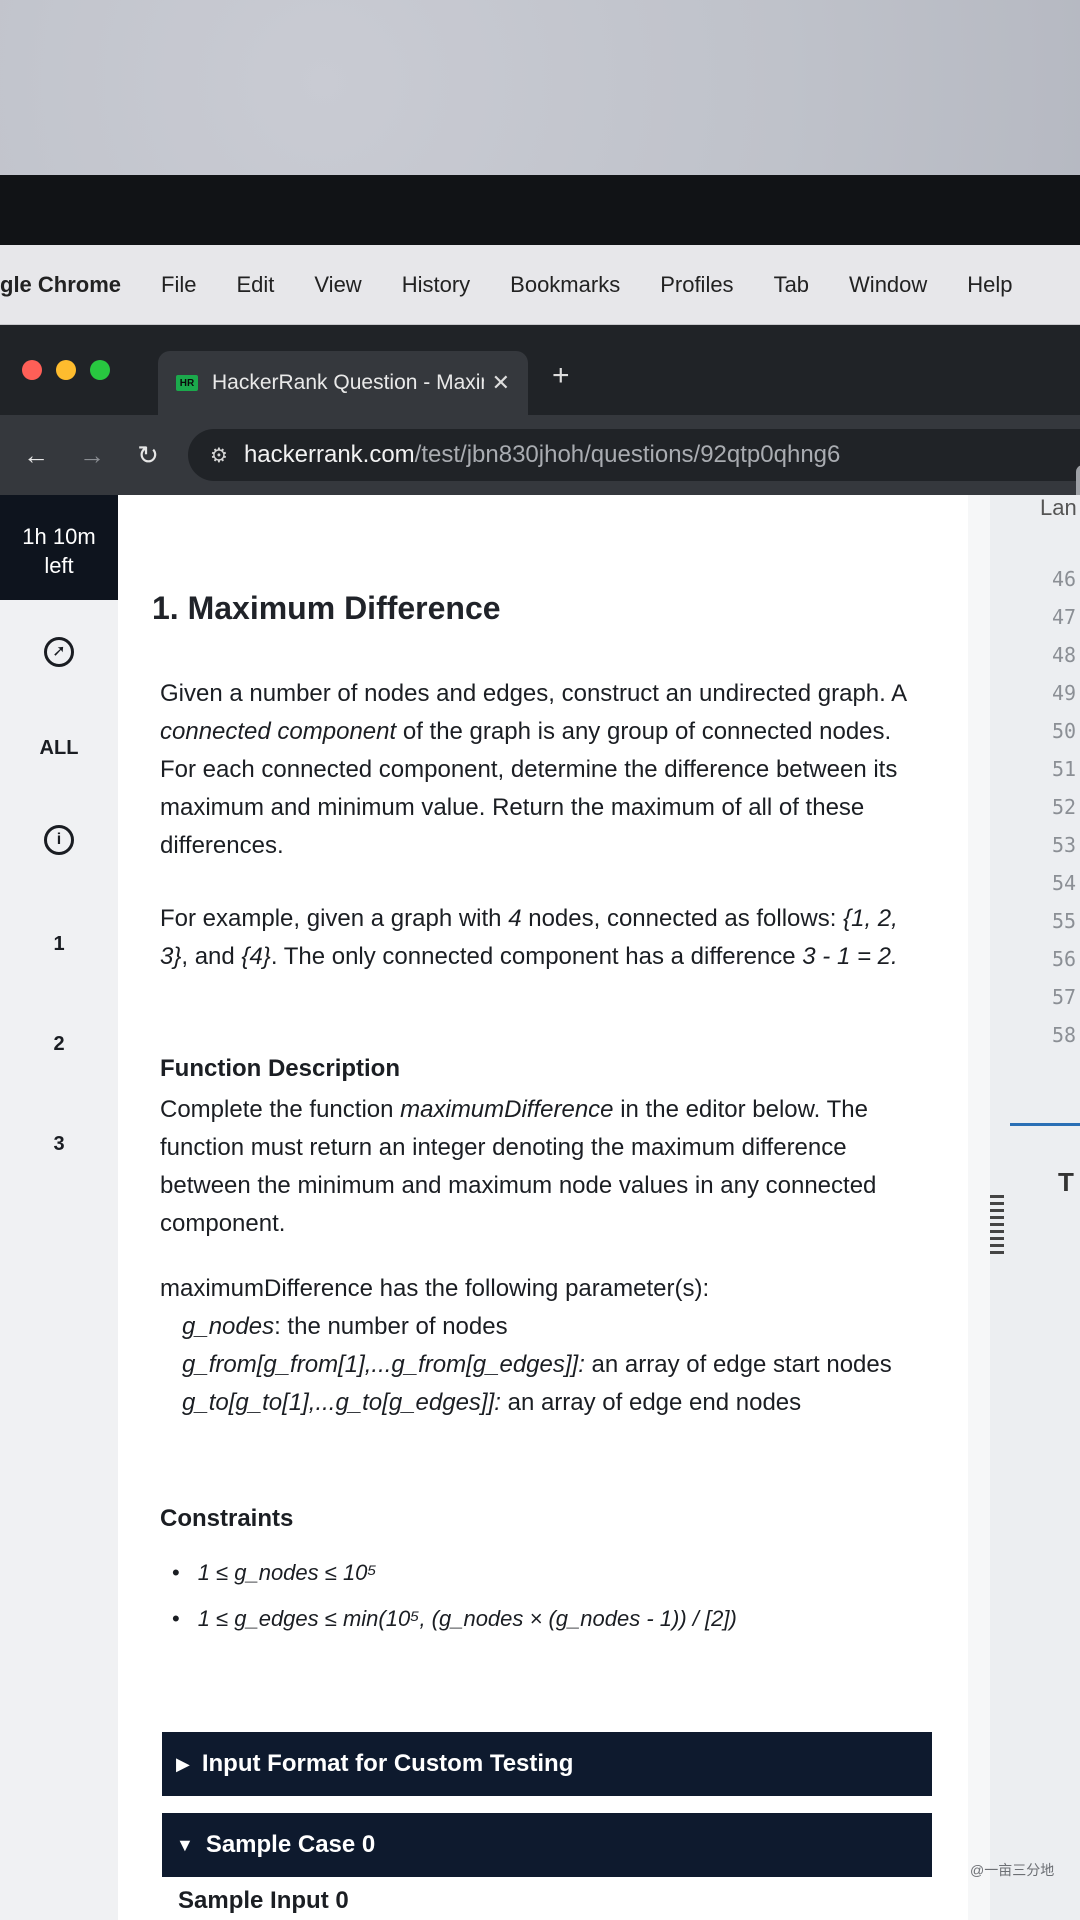 This screenshot has width=1080, height=1920. Describe the element at coordinates (1045, 1124) in the screenshot. I see `editor-tab-underline` at that location.